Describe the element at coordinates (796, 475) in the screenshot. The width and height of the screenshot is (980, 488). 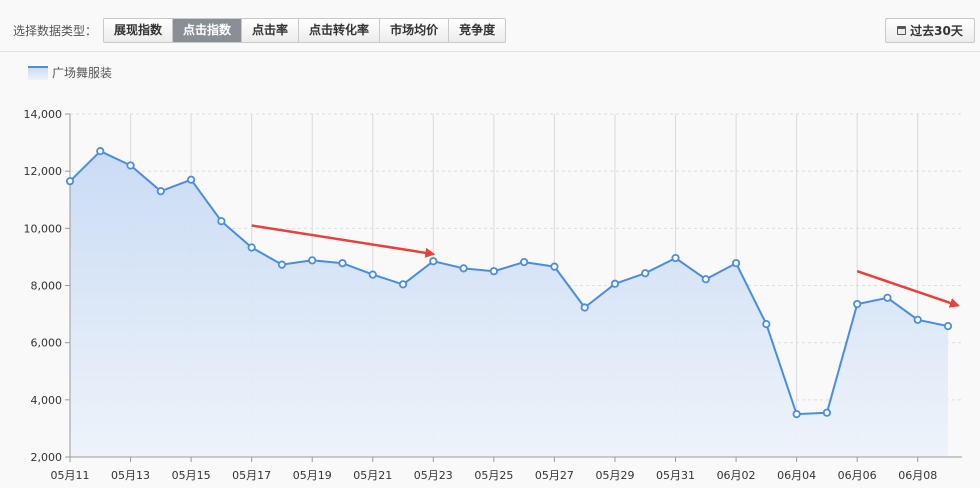
I see `x-tick-label: 06月04` at that location.